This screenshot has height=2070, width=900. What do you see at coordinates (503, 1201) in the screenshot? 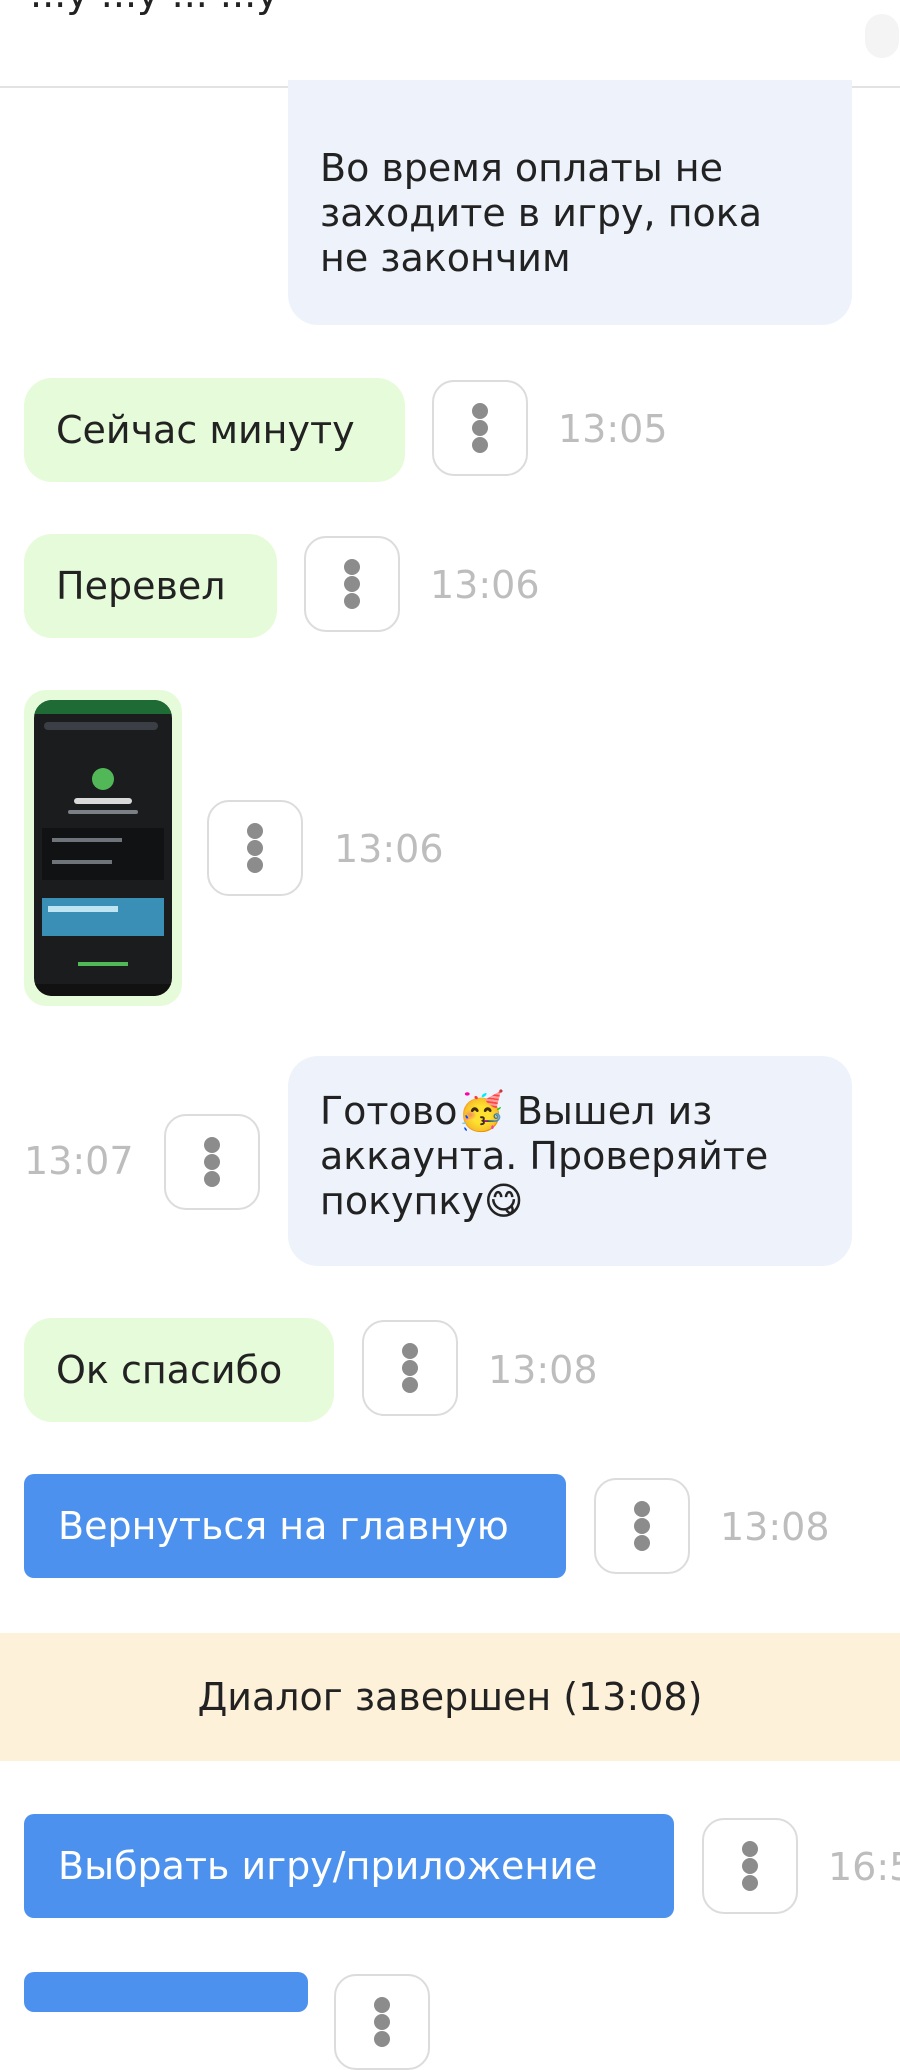
I see `yum-face-emoji: 😋` at bounding box center [503, 1201].